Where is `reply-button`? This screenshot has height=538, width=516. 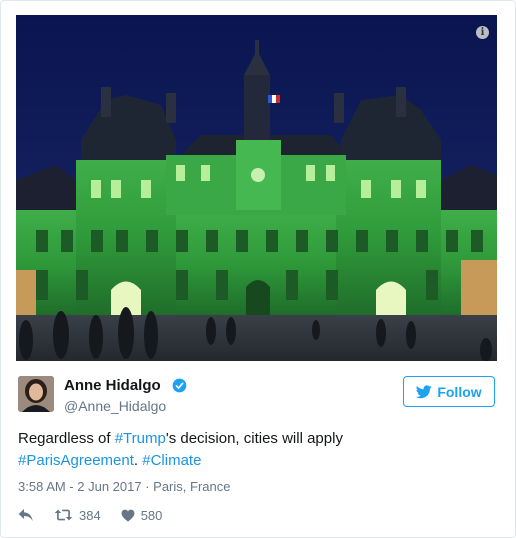
reply-button is located at coordinates (26, 515).